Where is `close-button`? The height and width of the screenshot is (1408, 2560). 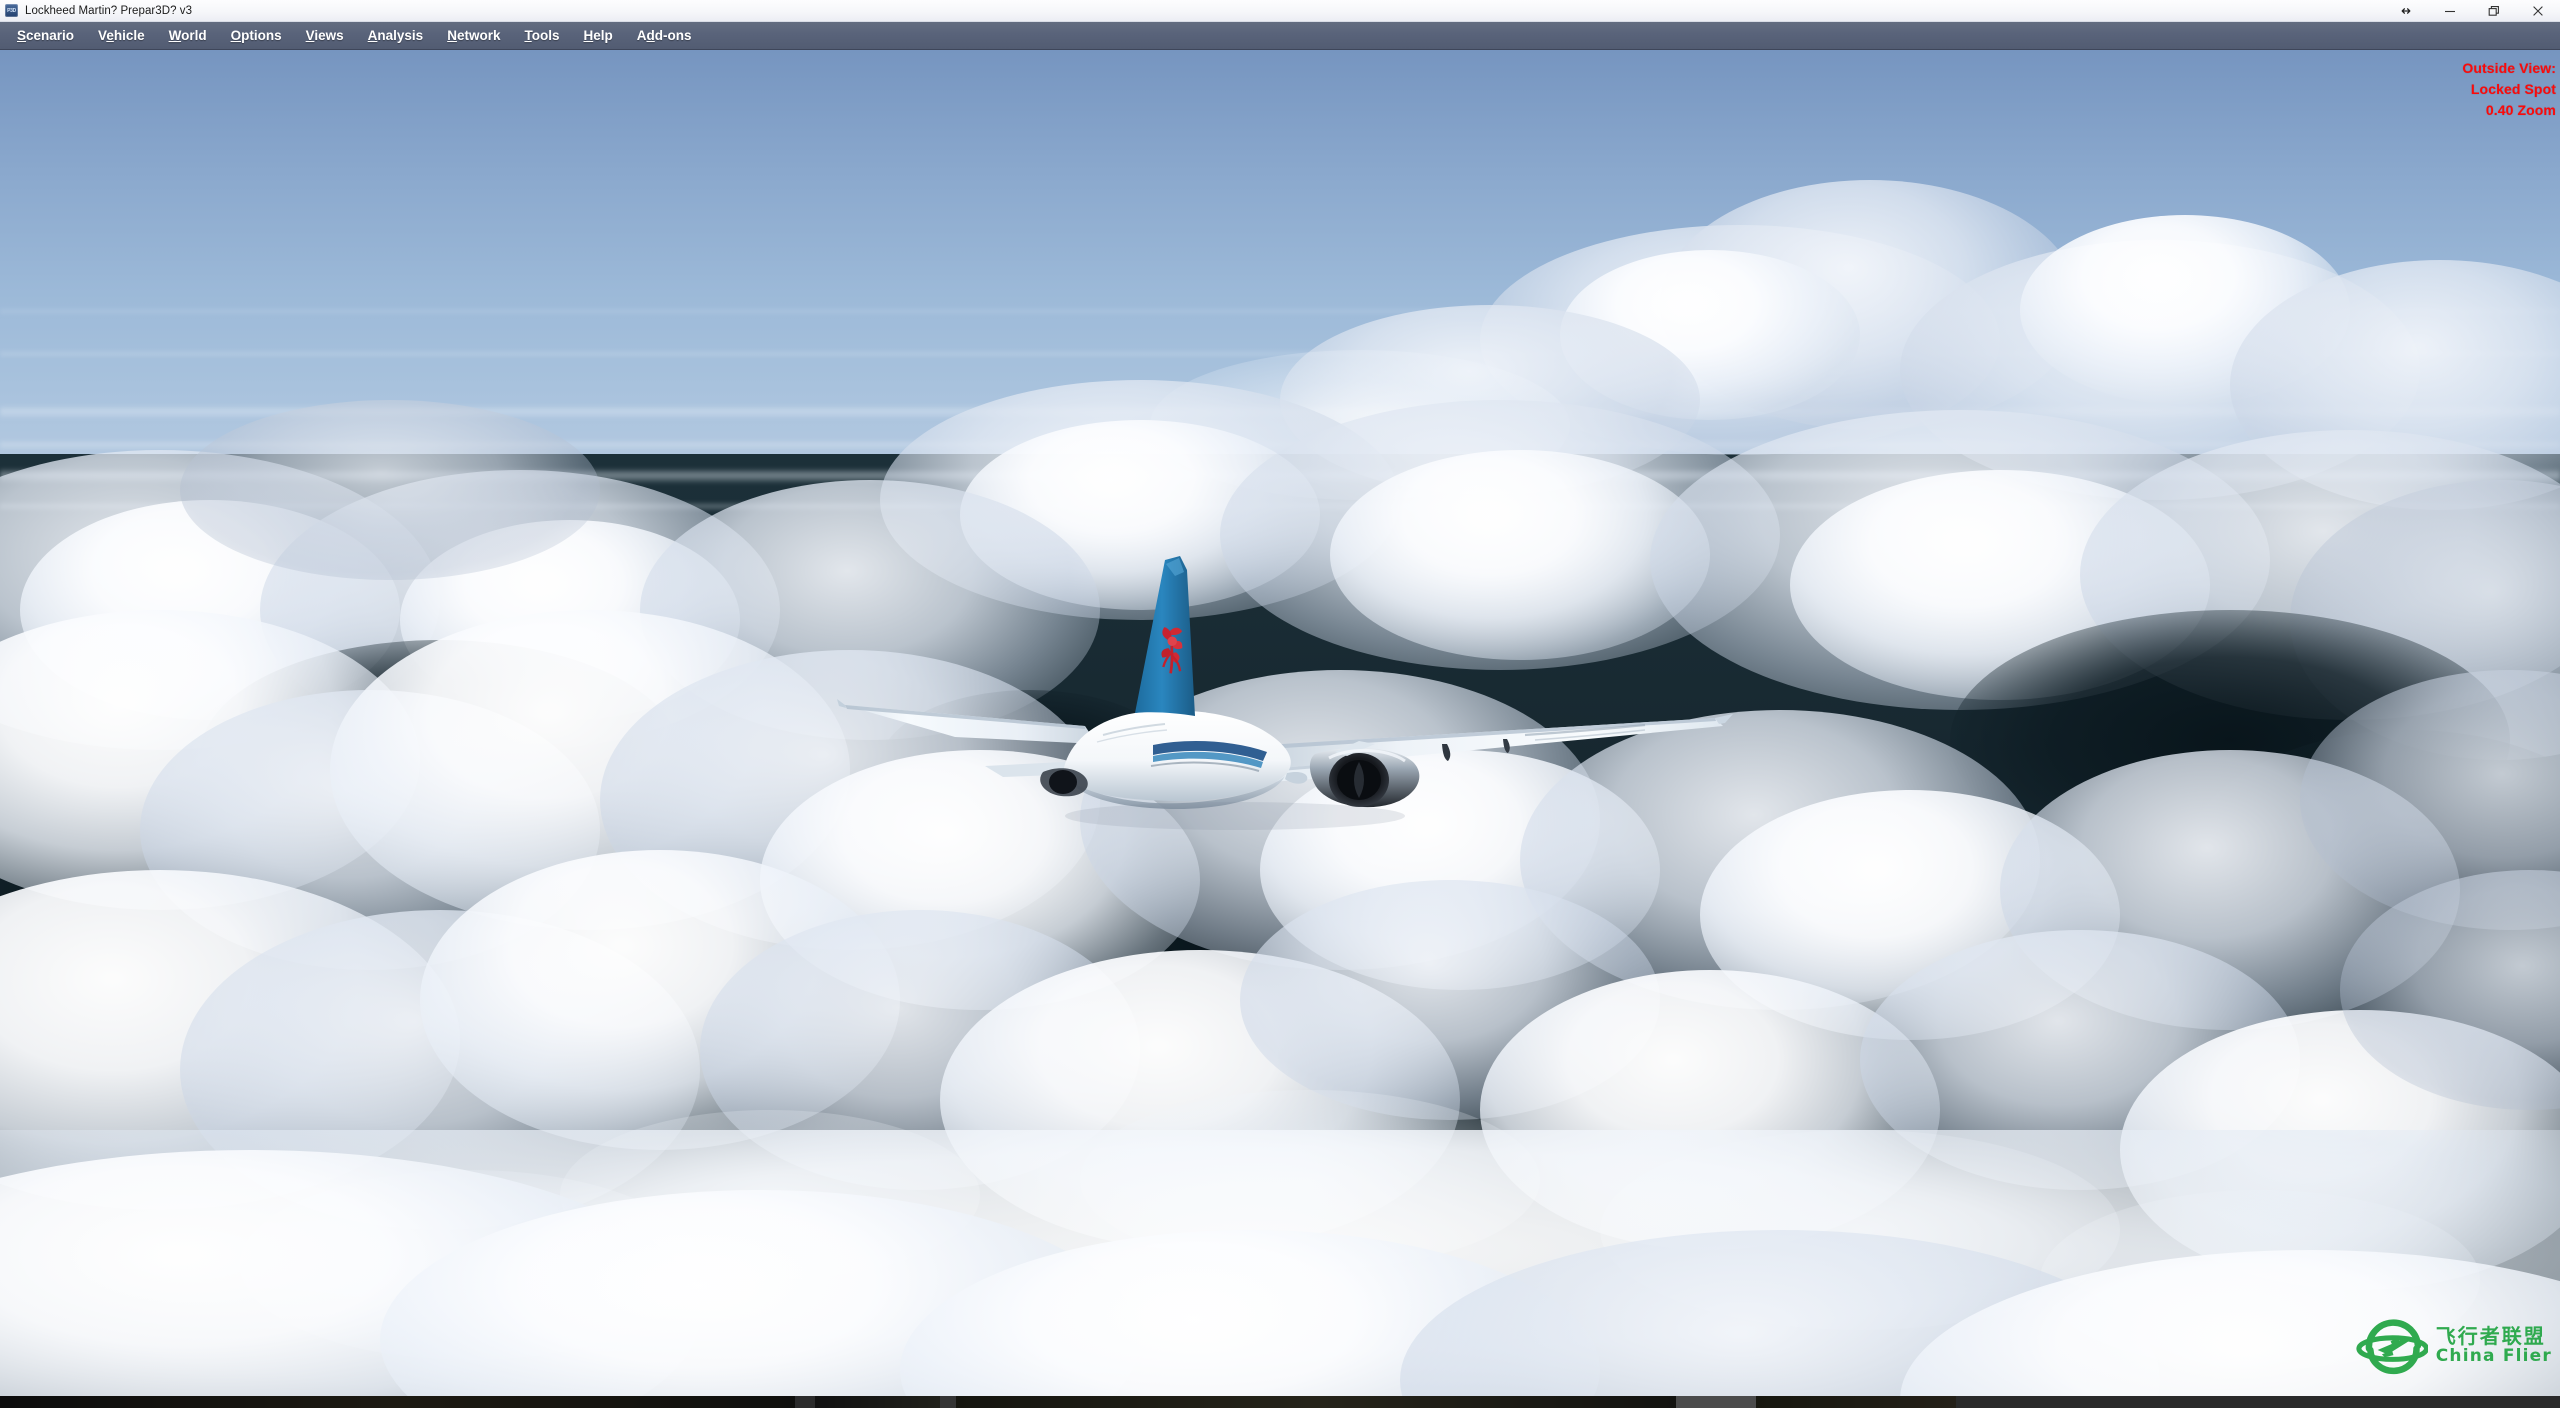 close-button is located at coordinates (2538, 11).